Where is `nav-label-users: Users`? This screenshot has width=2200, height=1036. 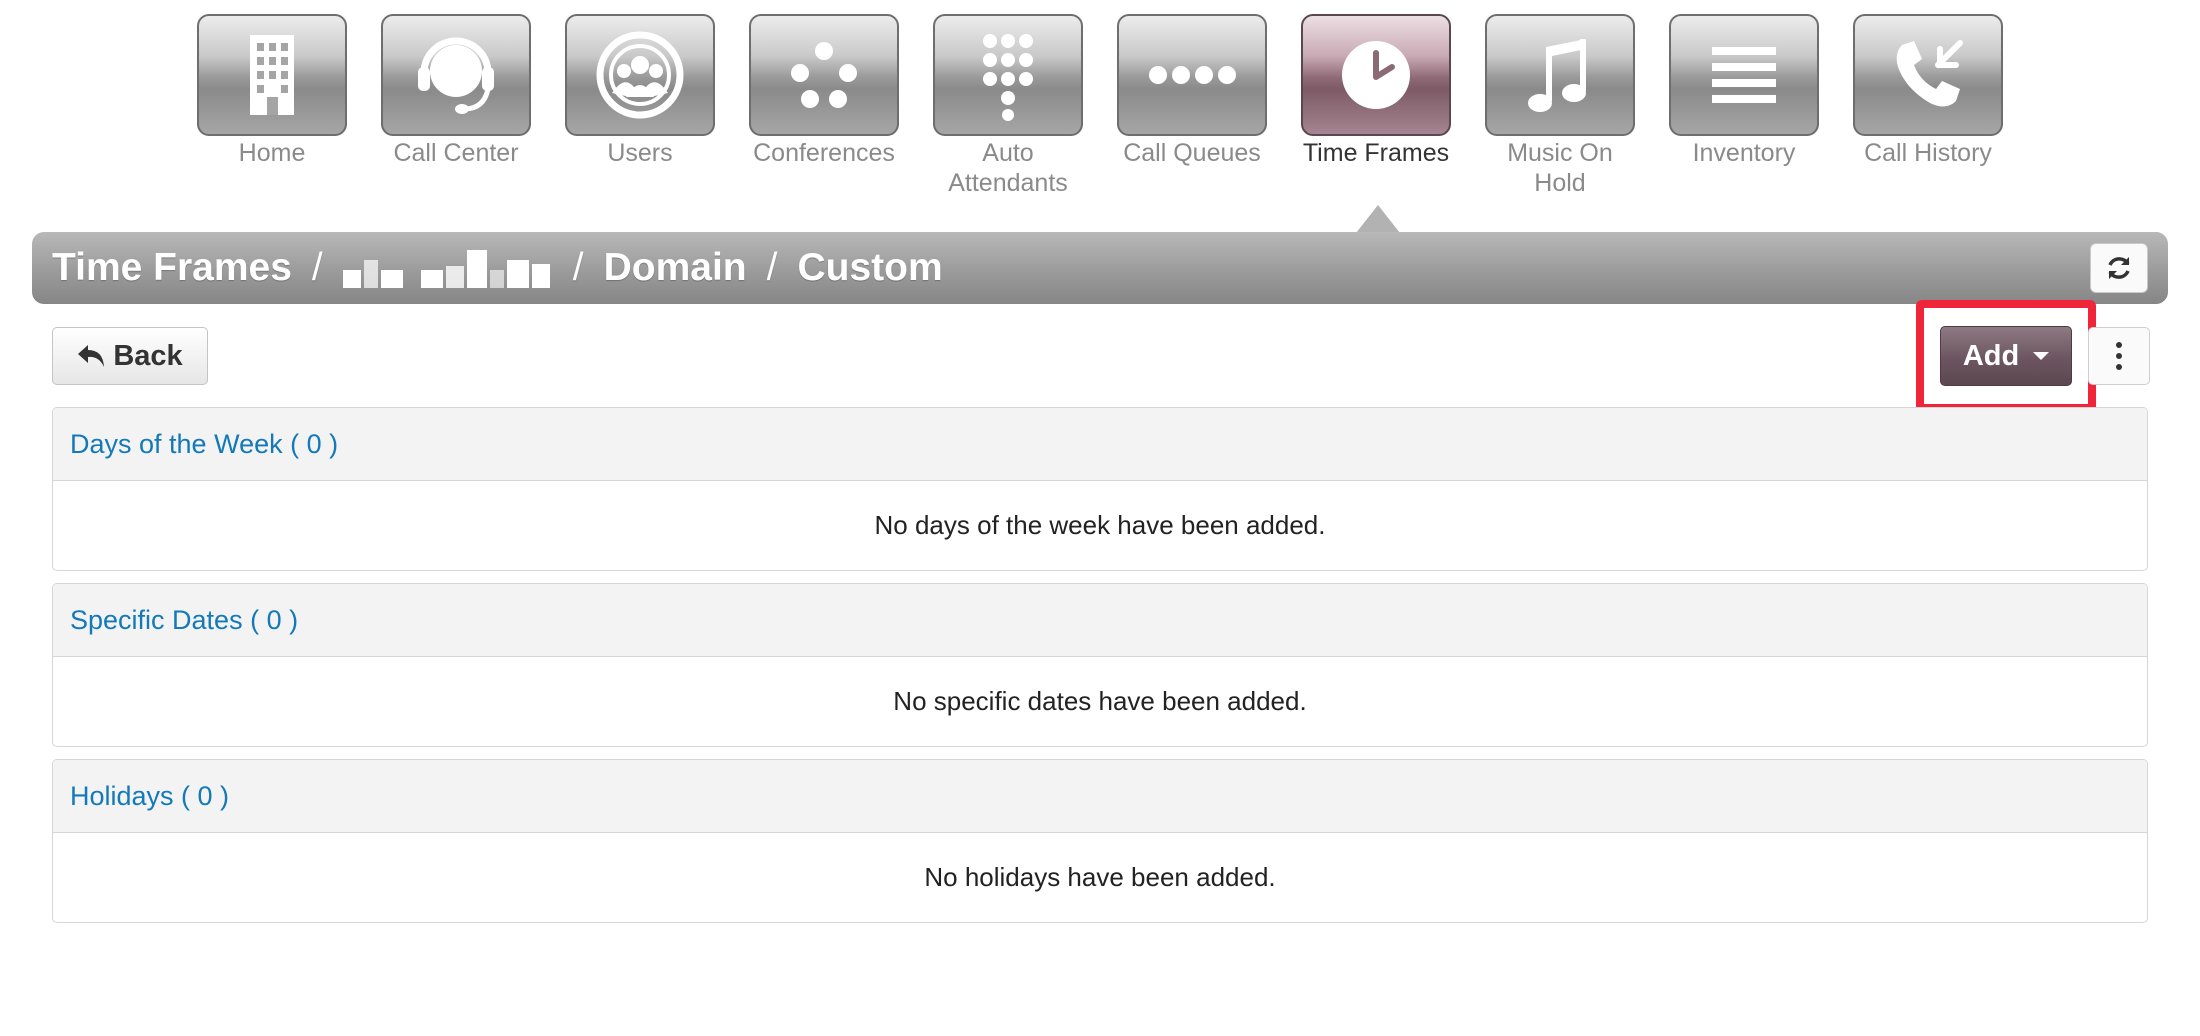 nav-label-users: Users is located at coordinates (640, 153).